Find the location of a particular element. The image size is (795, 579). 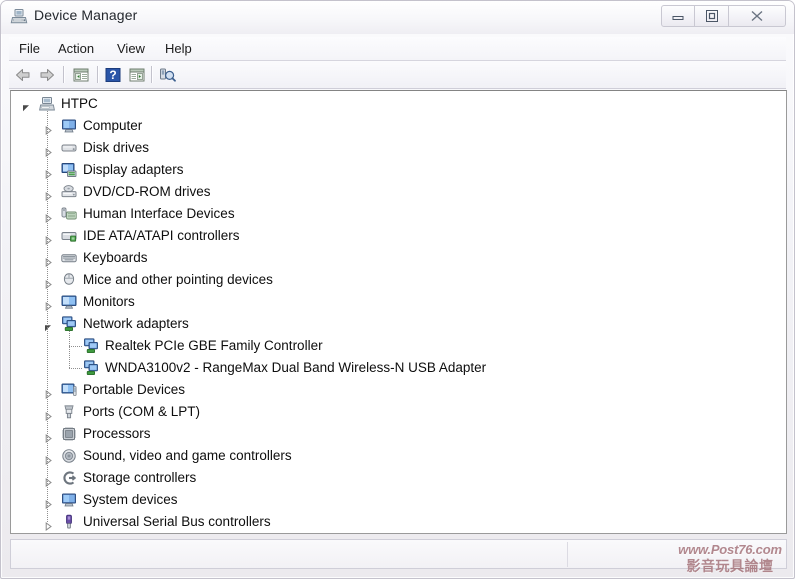

back-arrow-icon is located at coordinates (23, 75).